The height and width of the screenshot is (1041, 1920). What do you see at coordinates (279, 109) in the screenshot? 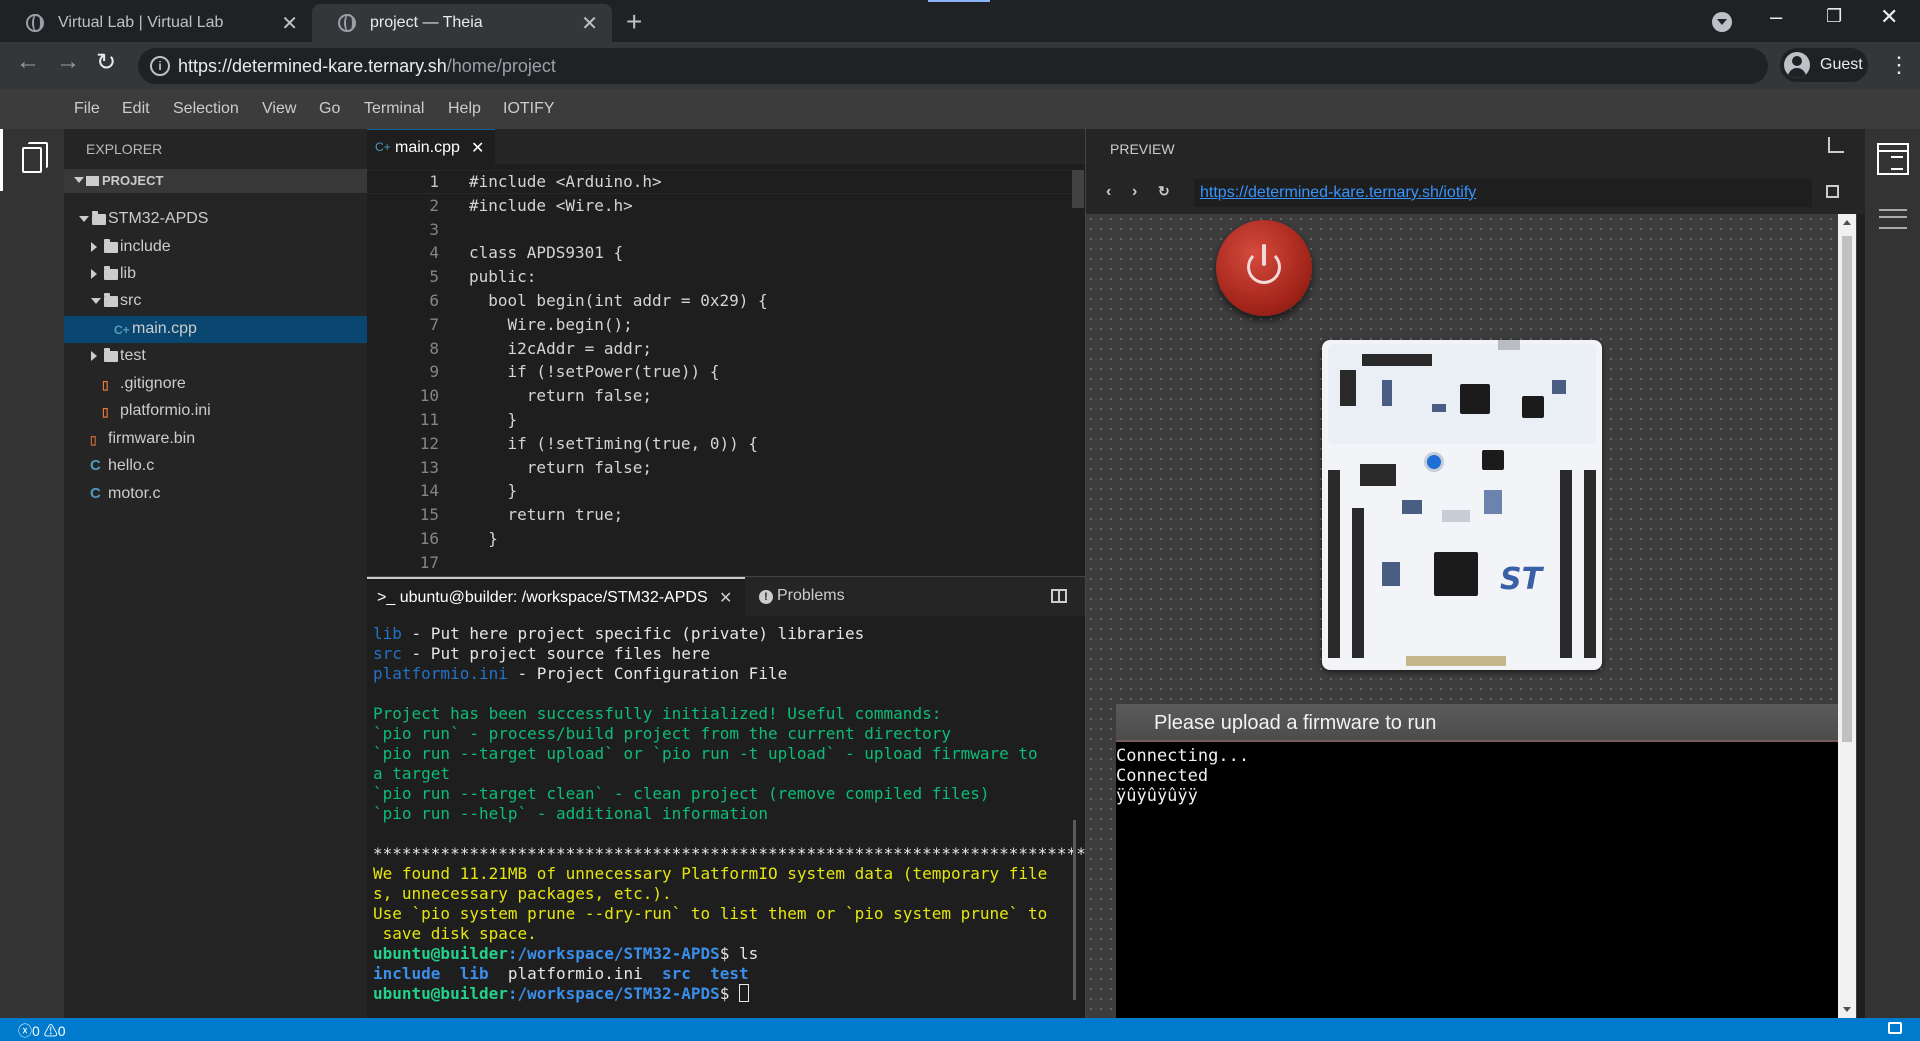
I see `menu-view: View` at bounding box center [279, 109].